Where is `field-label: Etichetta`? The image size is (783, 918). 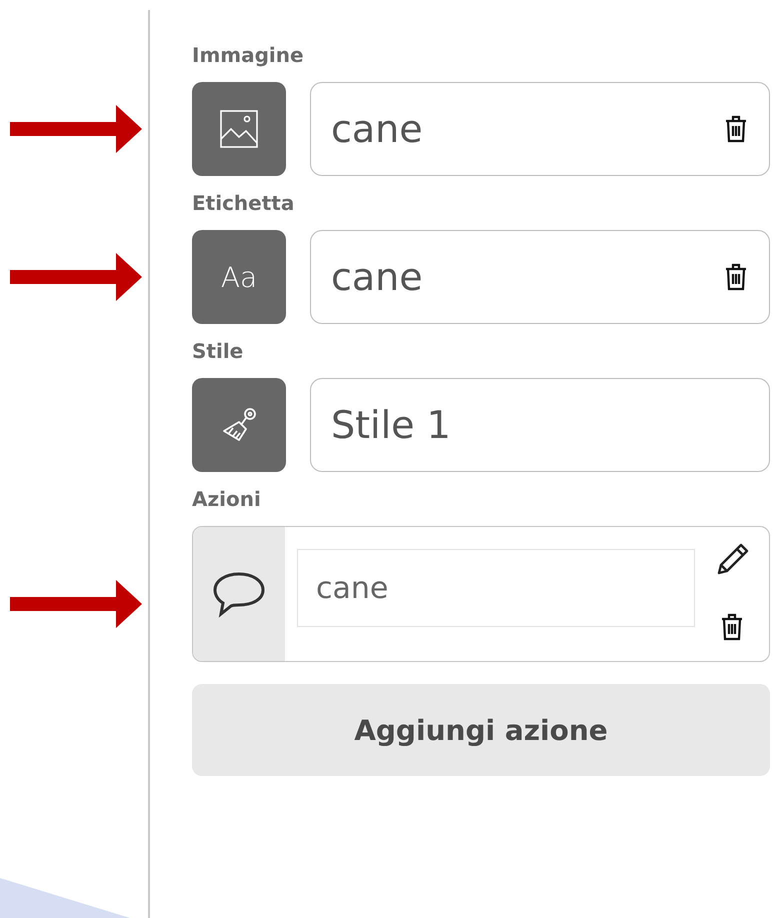
field-label: Etichetta is located at coordinates (244, 203).